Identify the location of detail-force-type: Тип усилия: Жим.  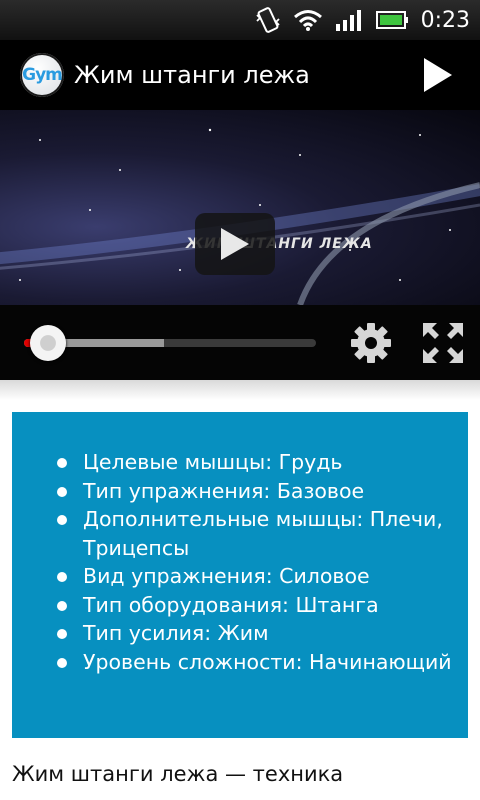
(262, 633).